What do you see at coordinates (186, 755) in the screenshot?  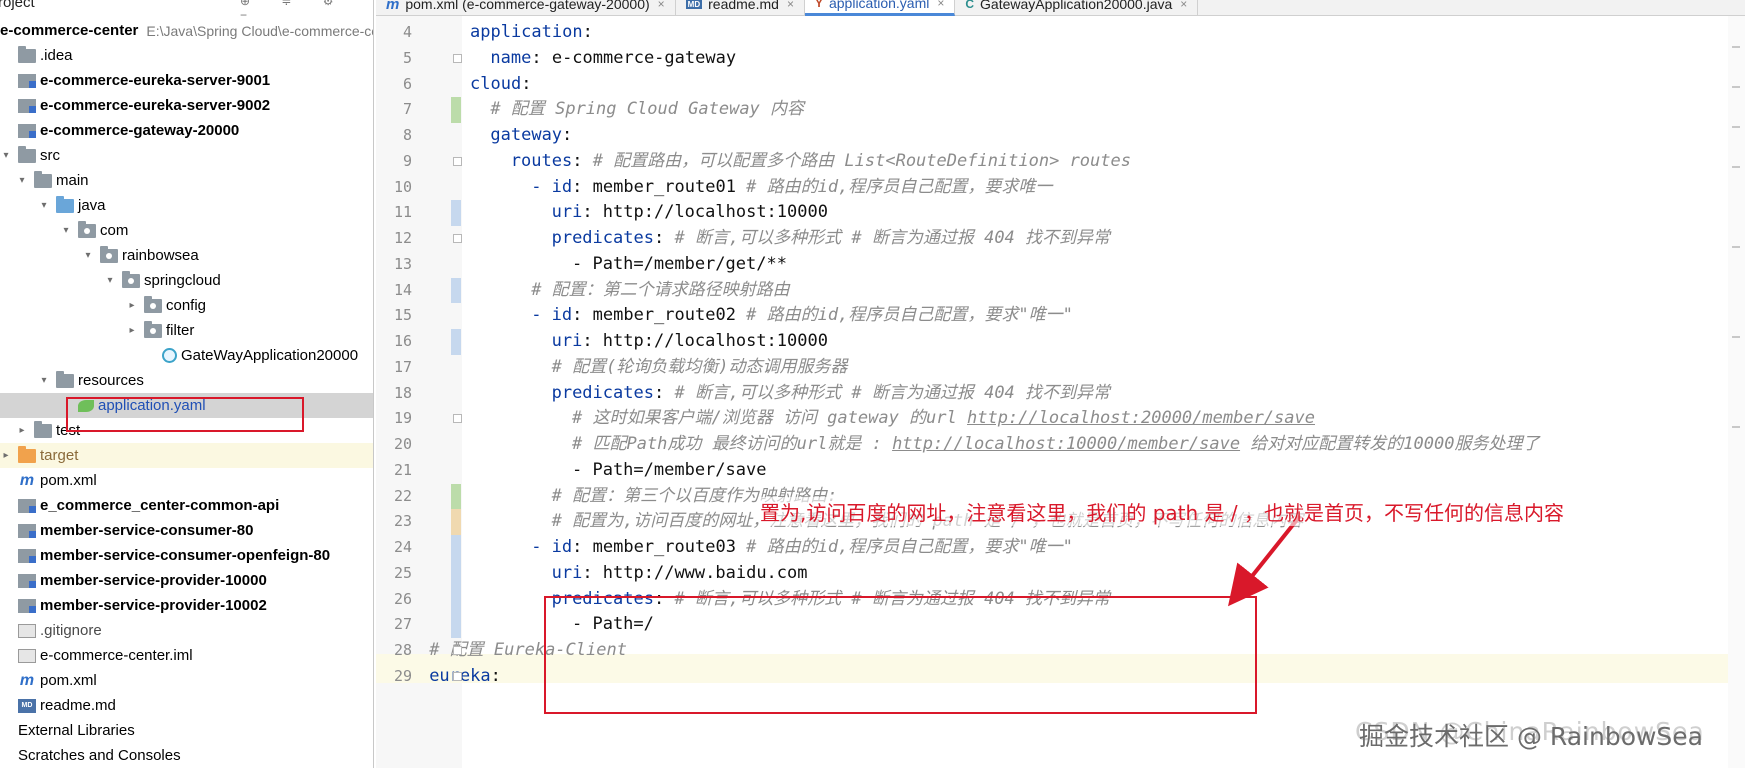 I see `tree-item: Scratches and Consoles` at bounding box center [186, 755].